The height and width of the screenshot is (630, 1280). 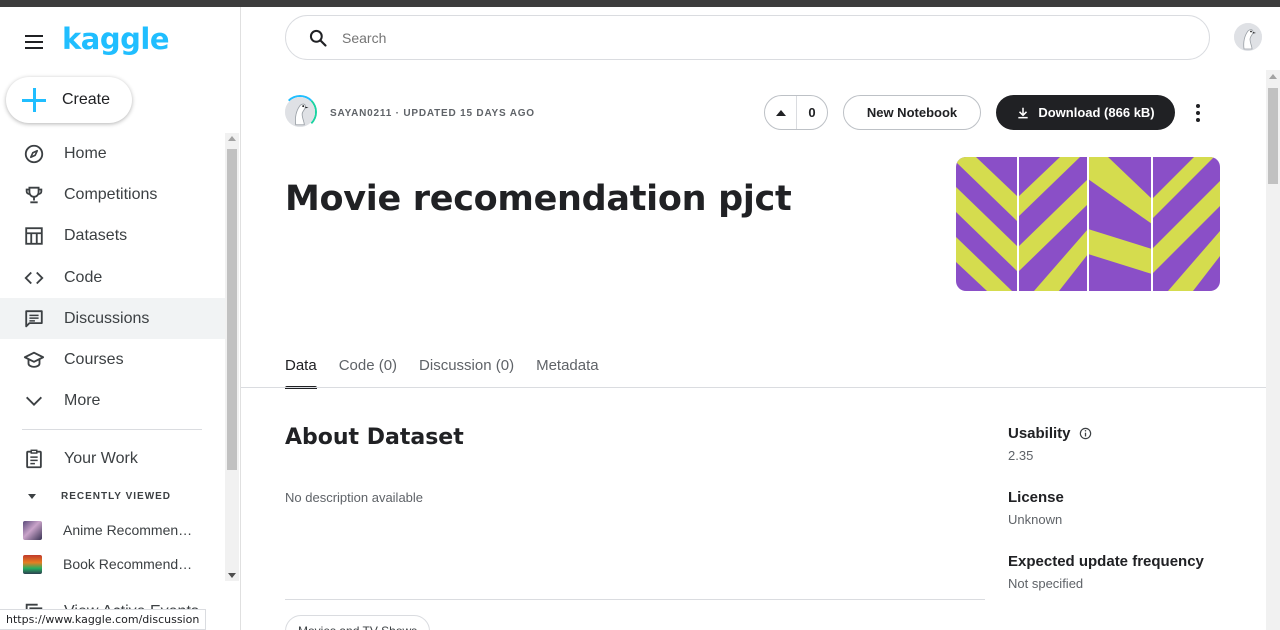 I want to click on search-input, so click(x=742, y=37).